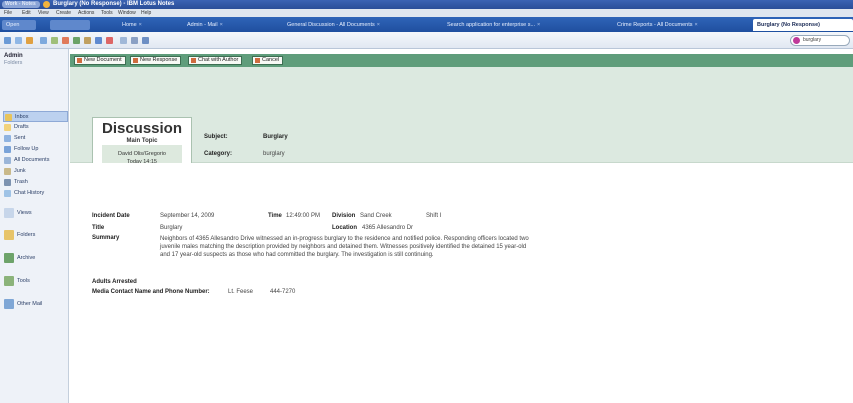  I want to click on incident-date-value: September 14, 2009, so click(187, 216).